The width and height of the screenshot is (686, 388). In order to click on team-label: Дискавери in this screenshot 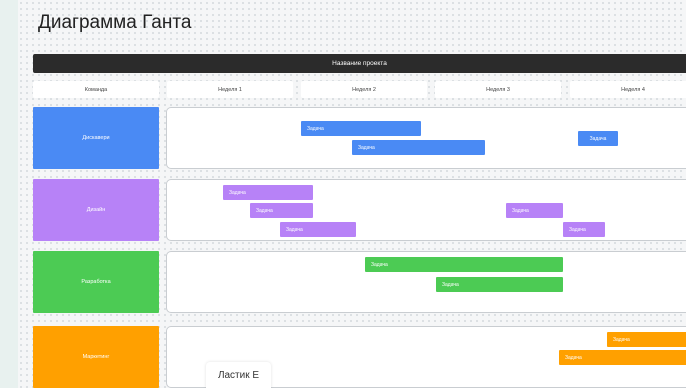, I will do `click(96, 138)`.